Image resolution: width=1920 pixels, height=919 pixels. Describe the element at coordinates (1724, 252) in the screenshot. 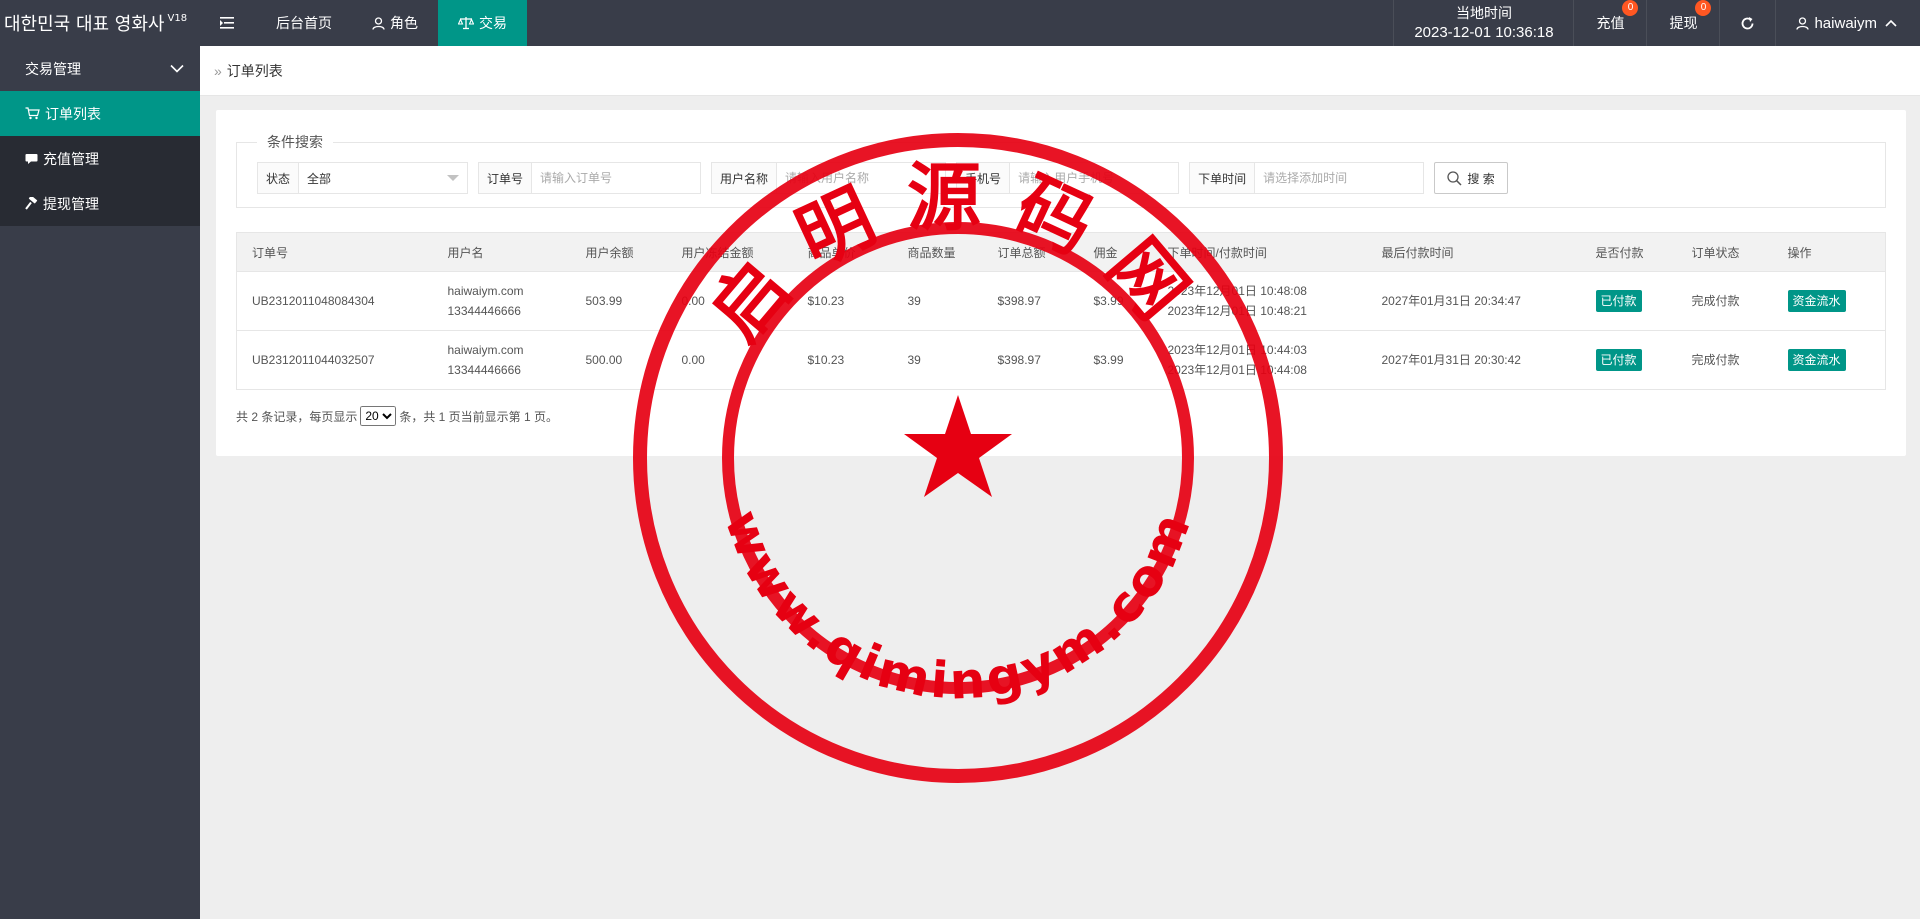

I see `col-order-status: 订单状态` at that location.